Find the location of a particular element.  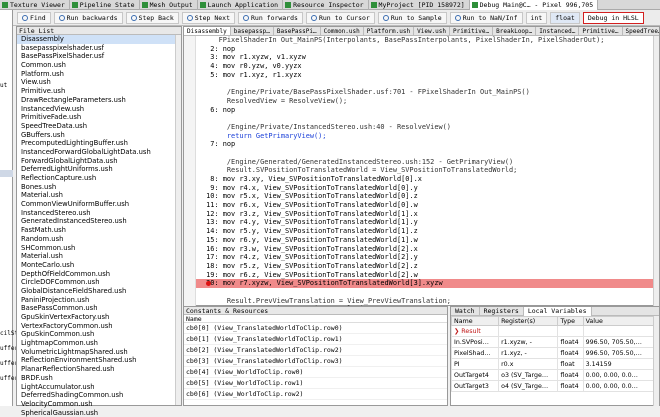

file-list-item: MonteCarlo.ush is located at coordinates (99, 265).